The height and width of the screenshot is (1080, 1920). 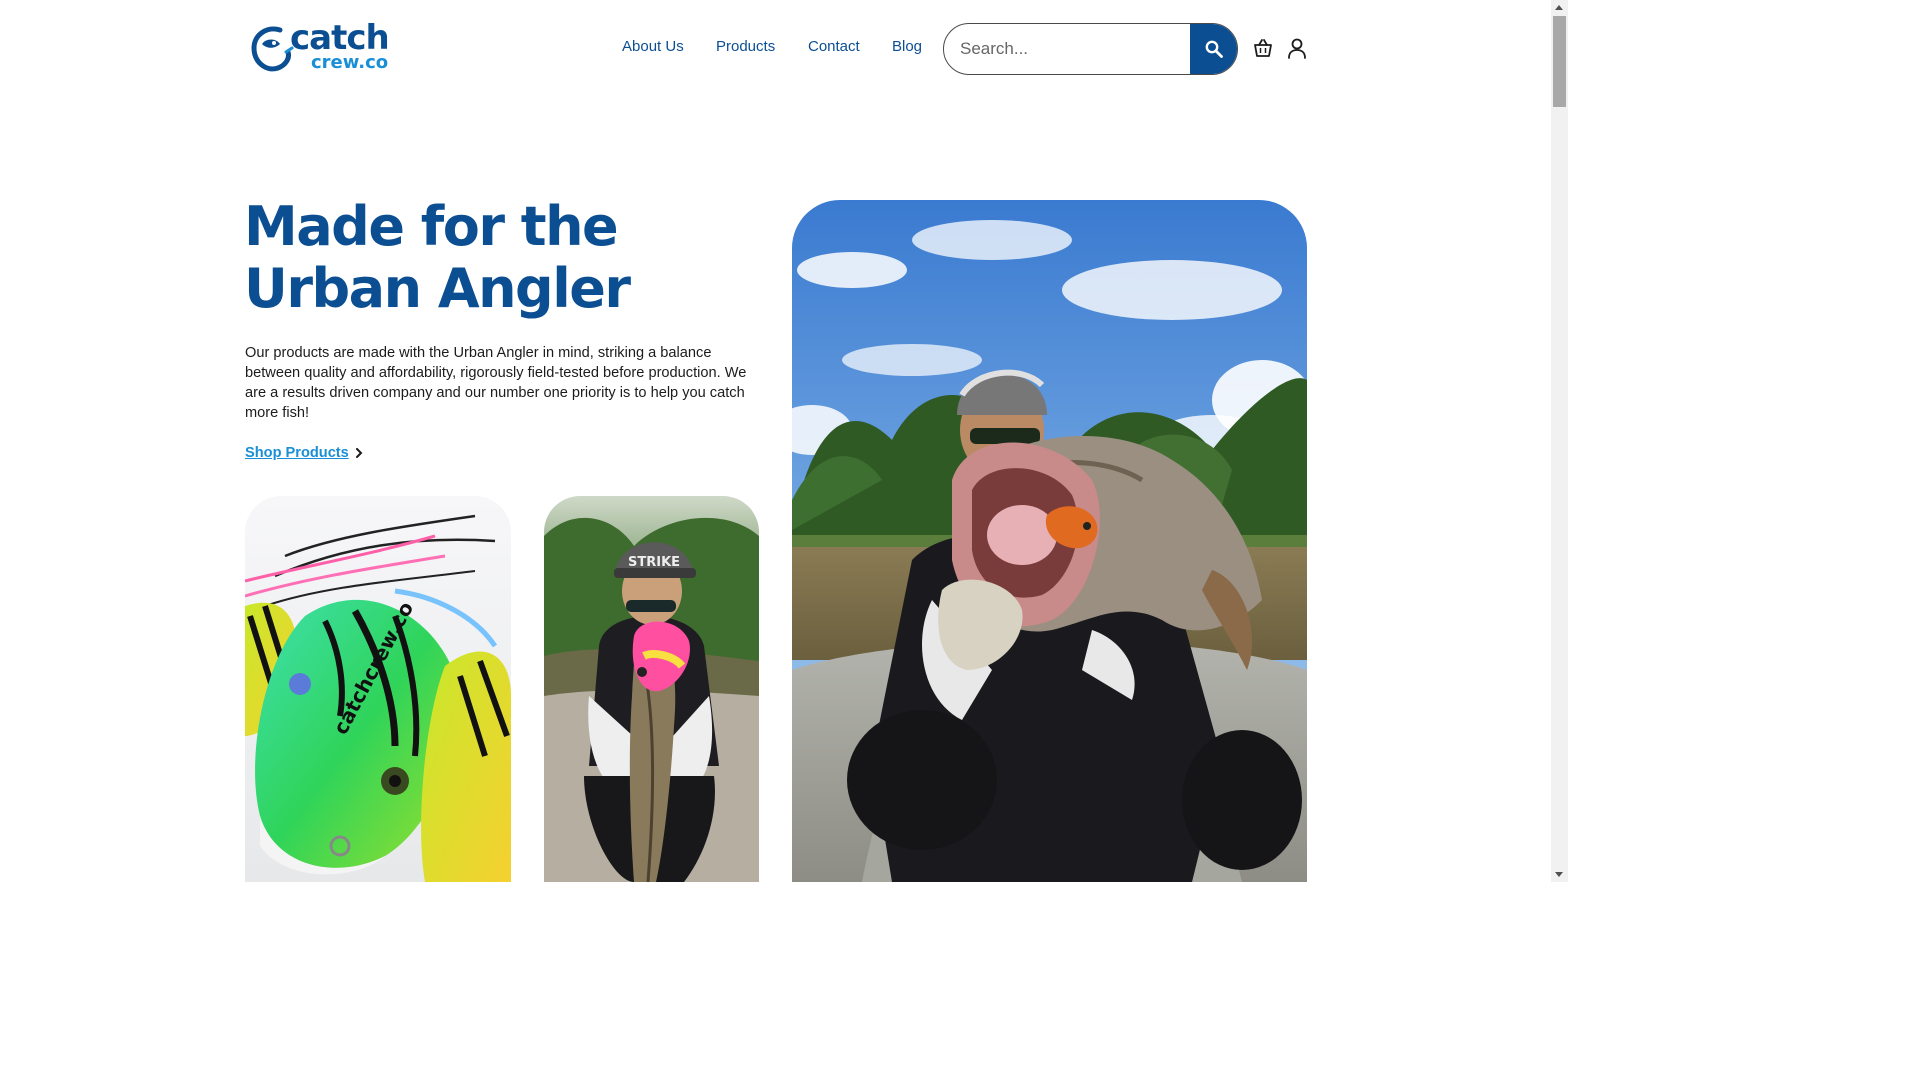 I want to click on fish-hook-logo-icon, so click(x=272, y=49).